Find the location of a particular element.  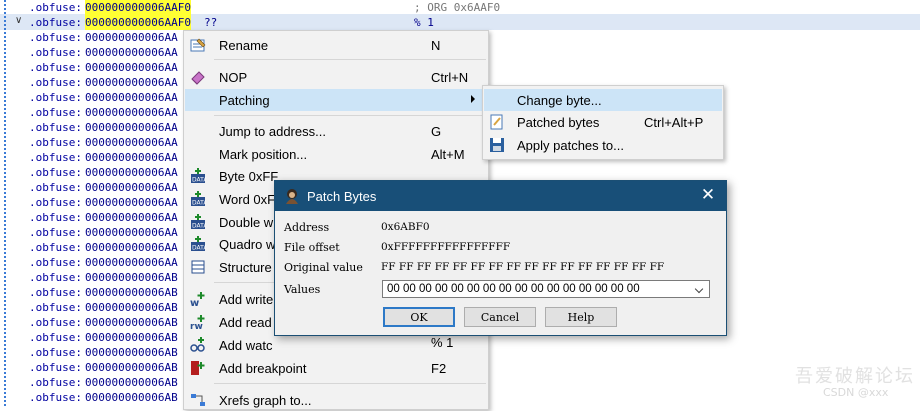

submenu-item-patched-bytes: Patched bytes Ctrl+Alt+P is located at coordinates (603, 122).